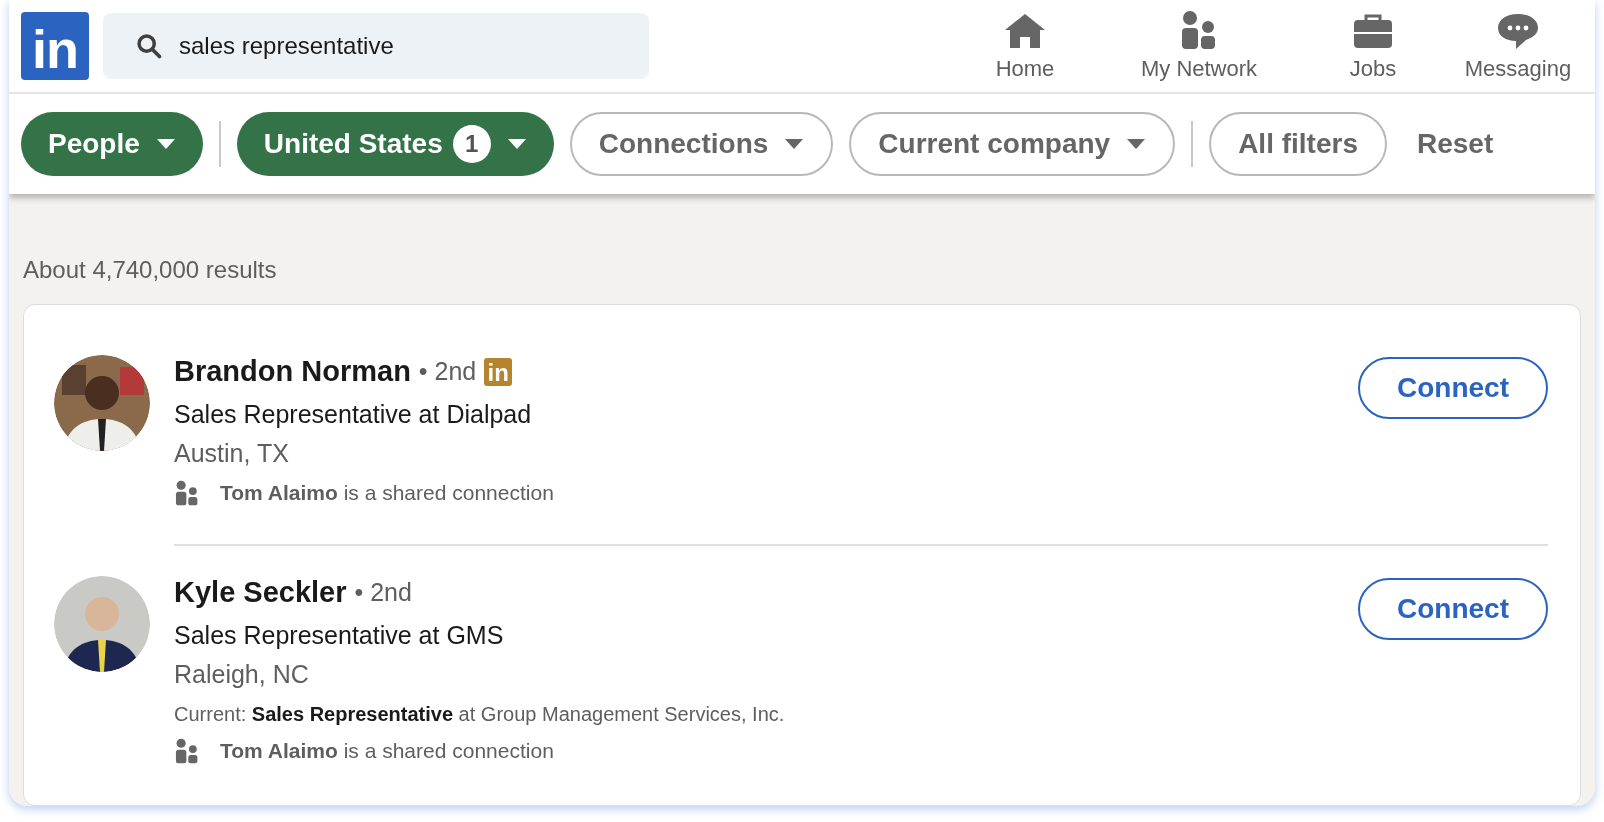  I want to click on location: Raleigh, NC, so click(242, 674).